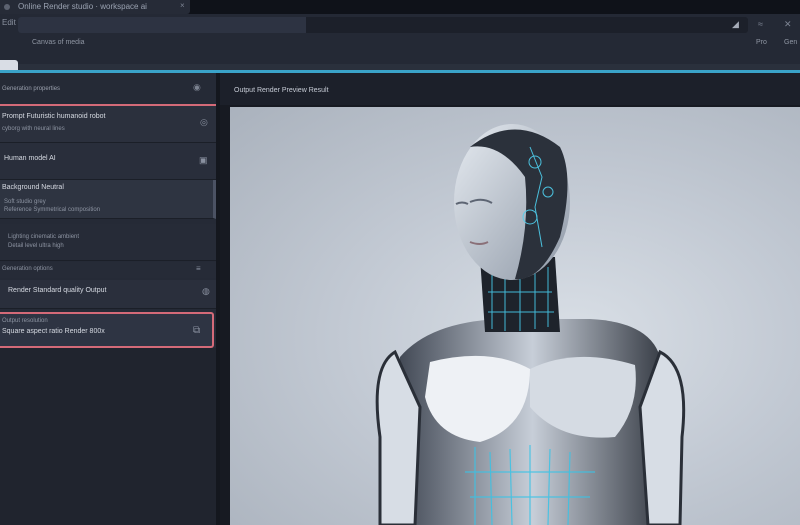 This screenshot has width=800, height=525. What do you see at coordinates (281, 90) in the screenshot?
I see `main-title: Output Render Preview Result` at bounding box center [281, 90].